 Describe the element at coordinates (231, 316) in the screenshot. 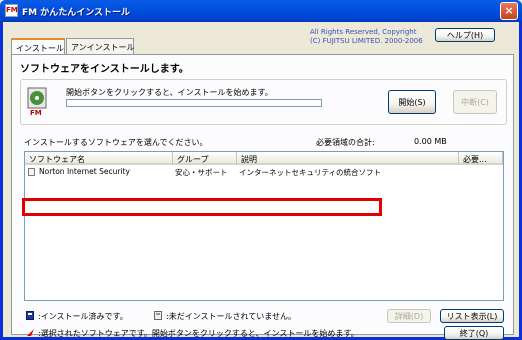

I see `legend-not-installed: :未だインストールされていません。` at that location.